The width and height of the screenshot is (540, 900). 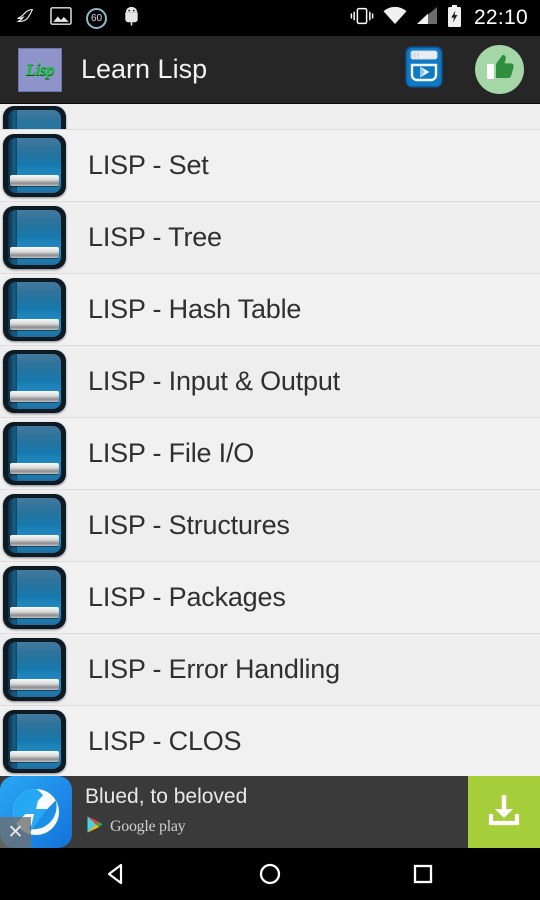 I want to click on app-bar-actions, so click(x=462, y=69).